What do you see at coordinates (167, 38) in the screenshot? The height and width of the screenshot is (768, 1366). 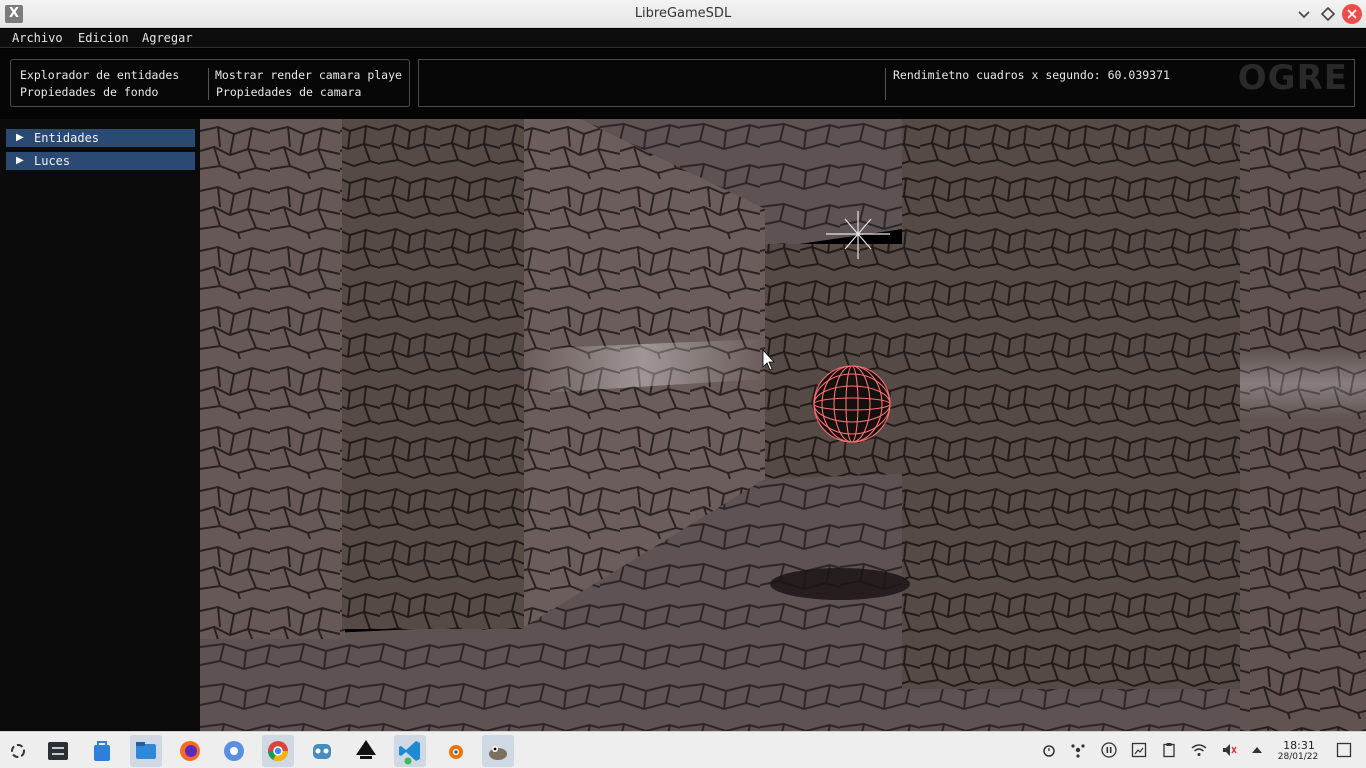 I see `menu-agregar: Agregar` at bounding box center [167, 38].